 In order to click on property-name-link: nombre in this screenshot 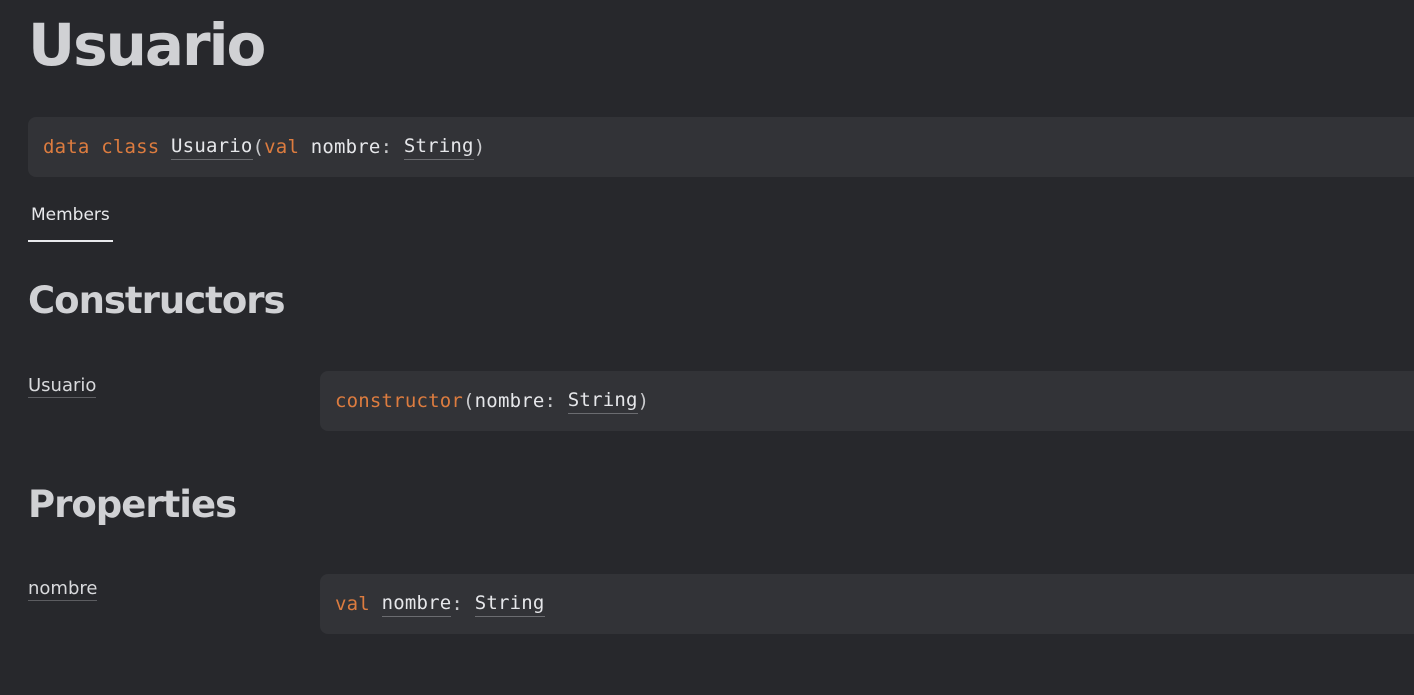, I will do `click(63, 589)`.